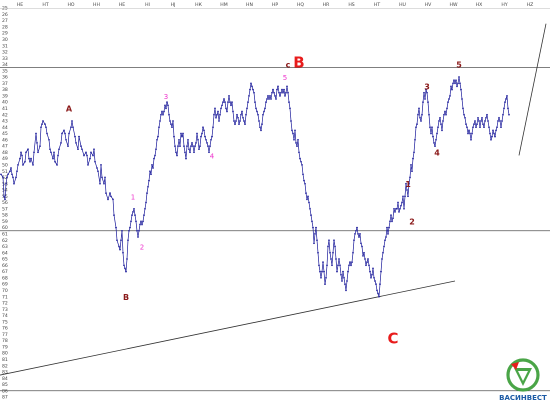 Image resolution: width=550 pixels, height=410 pixels. What do you see at coordinates (5, 354) in the screenshot?
I see `y-tick-label: 80` at bounding box center [5, 354].